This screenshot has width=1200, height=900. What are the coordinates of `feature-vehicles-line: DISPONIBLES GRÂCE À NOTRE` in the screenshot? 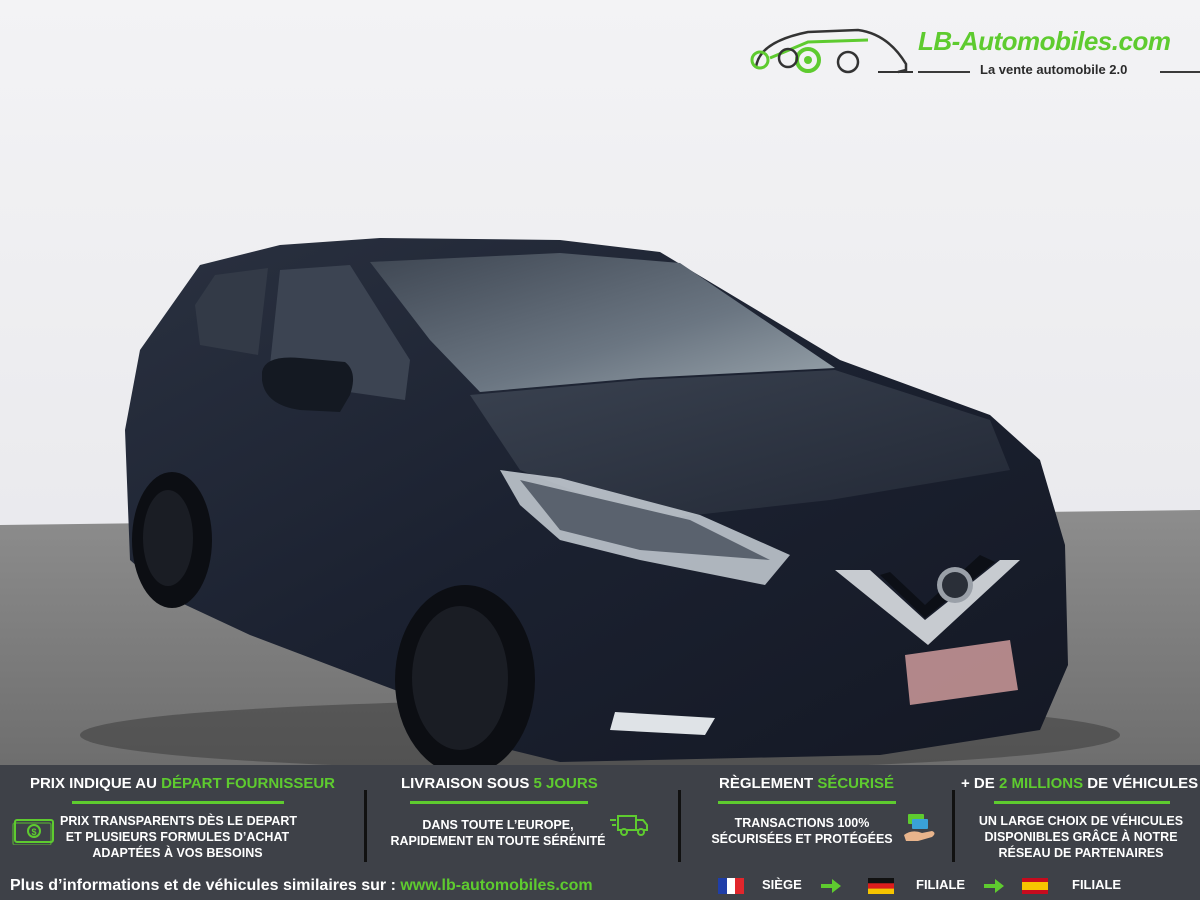 It's located at (1081, 837).